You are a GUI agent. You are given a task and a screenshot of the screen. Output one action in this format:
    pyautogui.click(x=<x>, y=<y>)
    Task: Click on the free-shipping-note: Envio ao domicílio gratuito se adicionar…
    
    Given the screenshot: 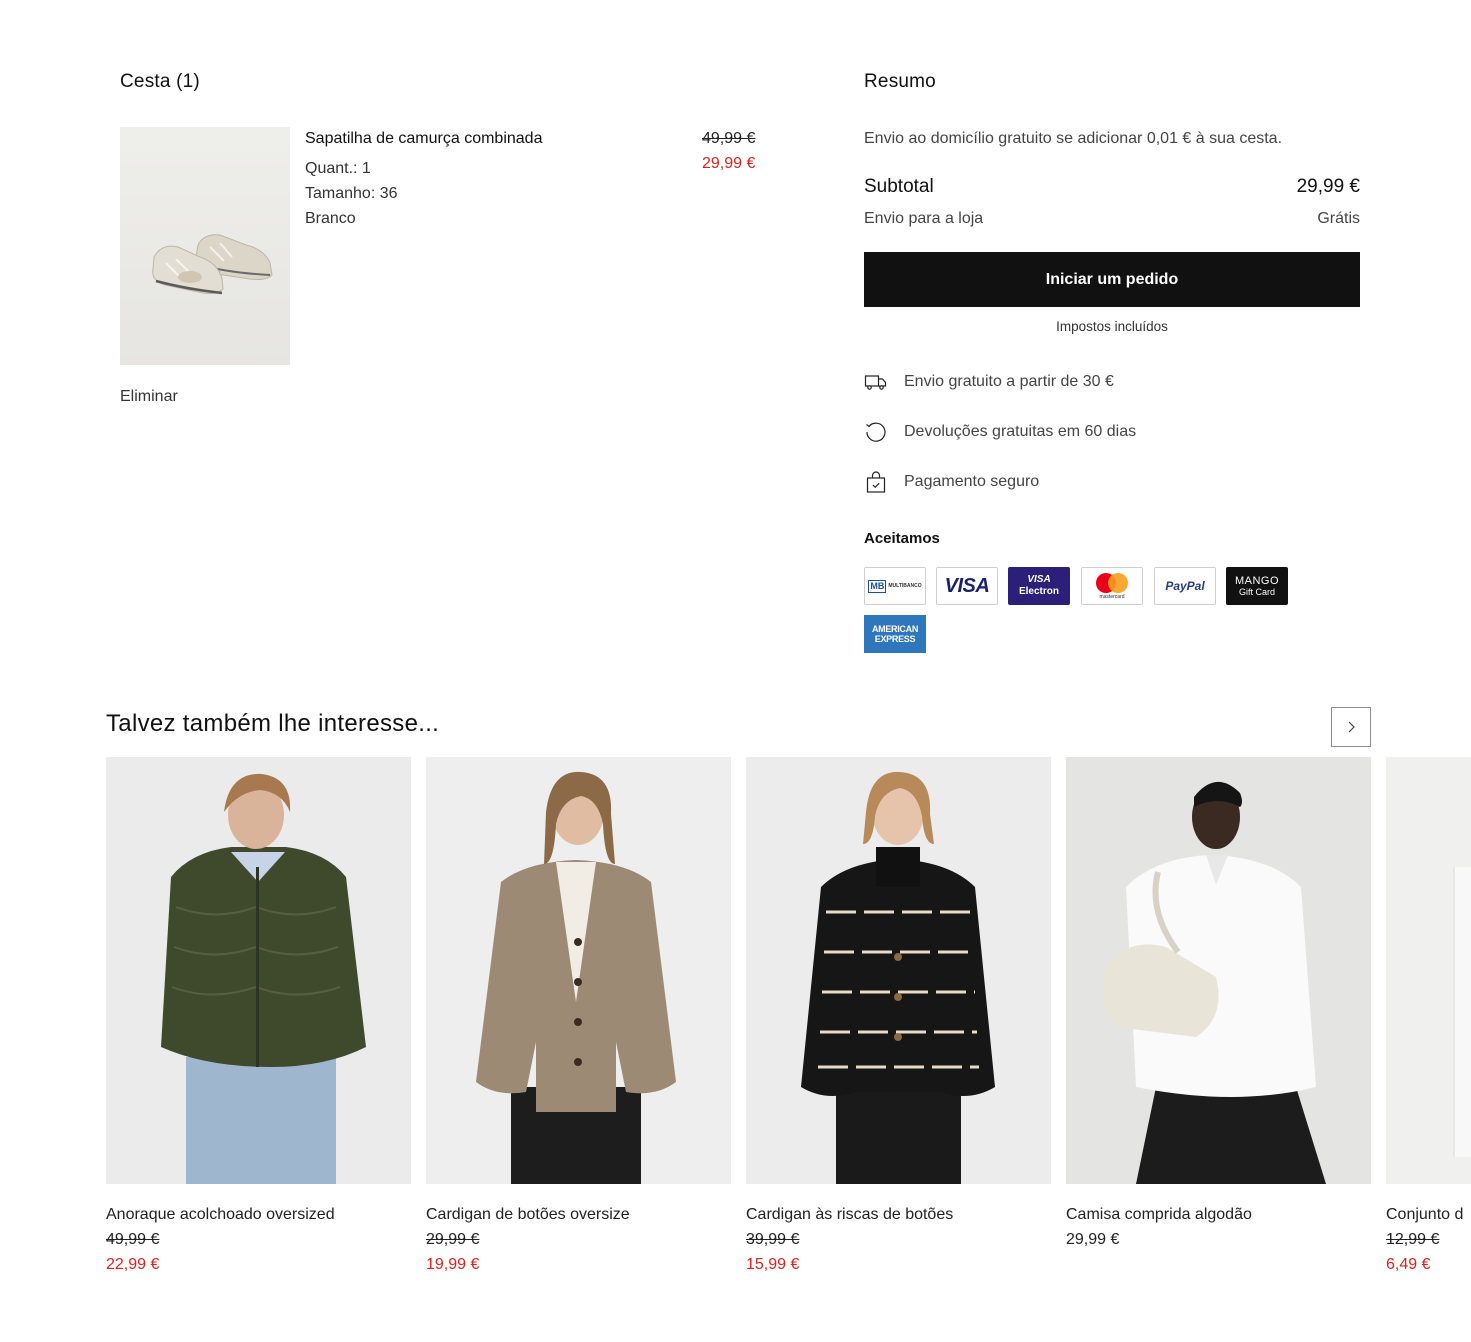 What is the action you would take?
    pyautogui.click(x=1073, y=138)
    